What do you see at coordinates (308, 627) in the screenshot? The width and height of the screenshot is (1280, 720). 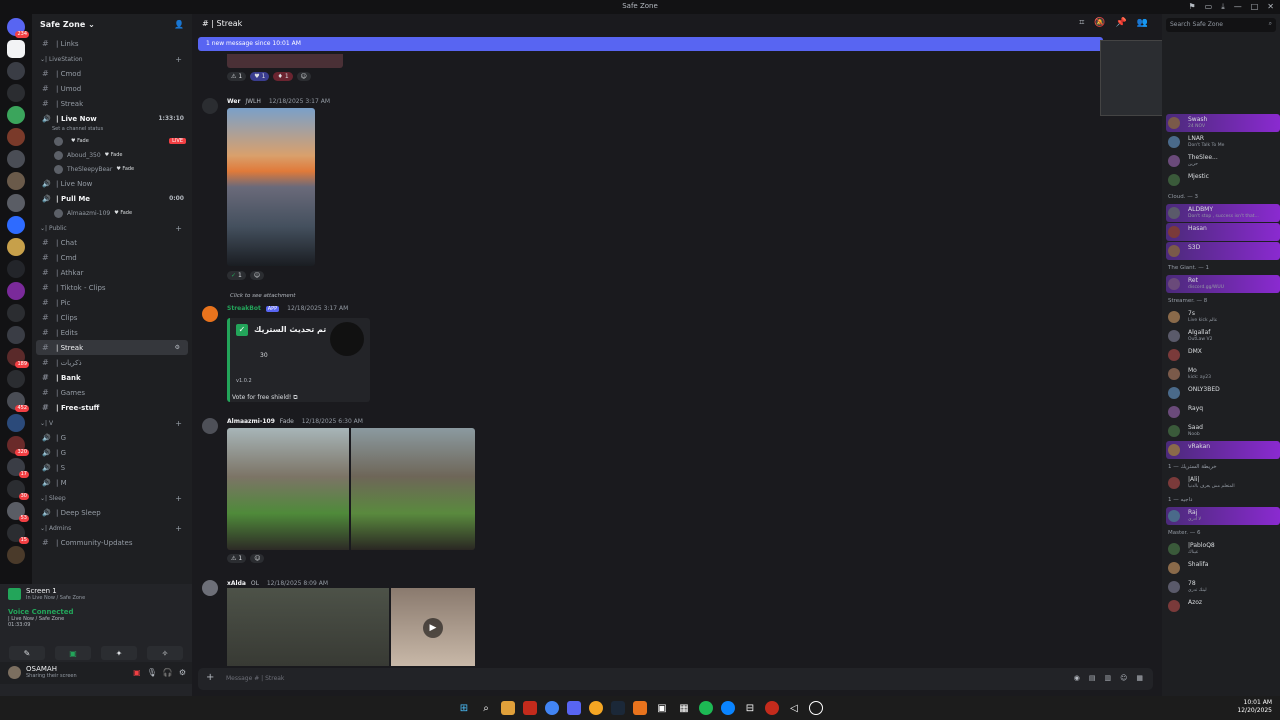 I see `cat-image` at bounding box center [308, 627].